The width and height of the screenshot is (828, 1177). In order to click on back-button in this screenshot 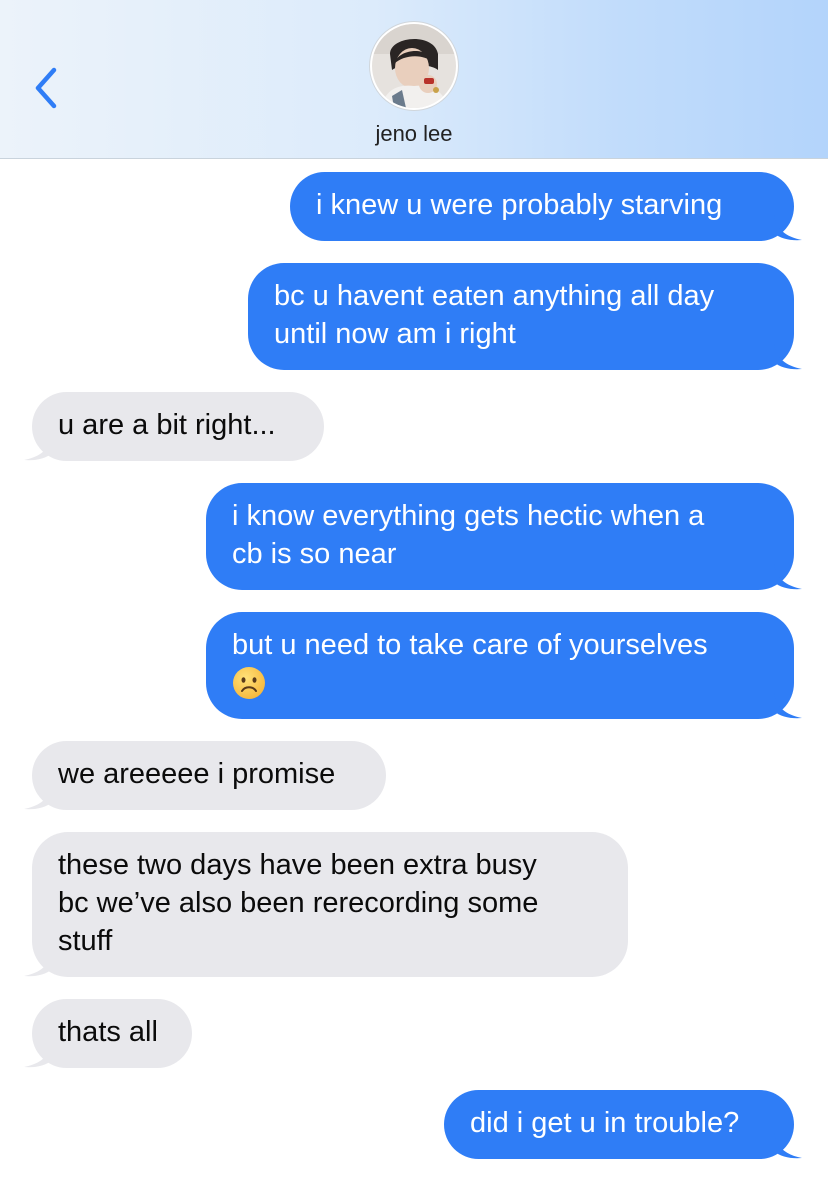, I will do `click(48, 88)`.